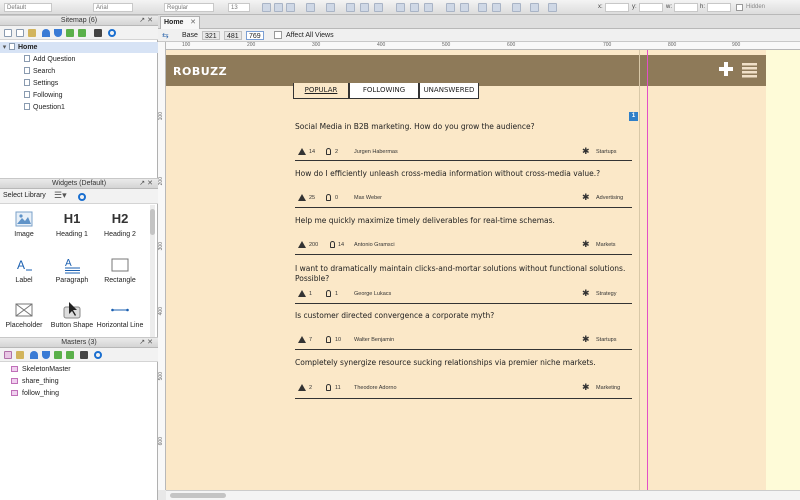 This screenshot has width=800, height=500. What do you see at coordinates (24, 195) in the screenshot?
I see `library-select: Select Library` at bounding box center [24, 195].